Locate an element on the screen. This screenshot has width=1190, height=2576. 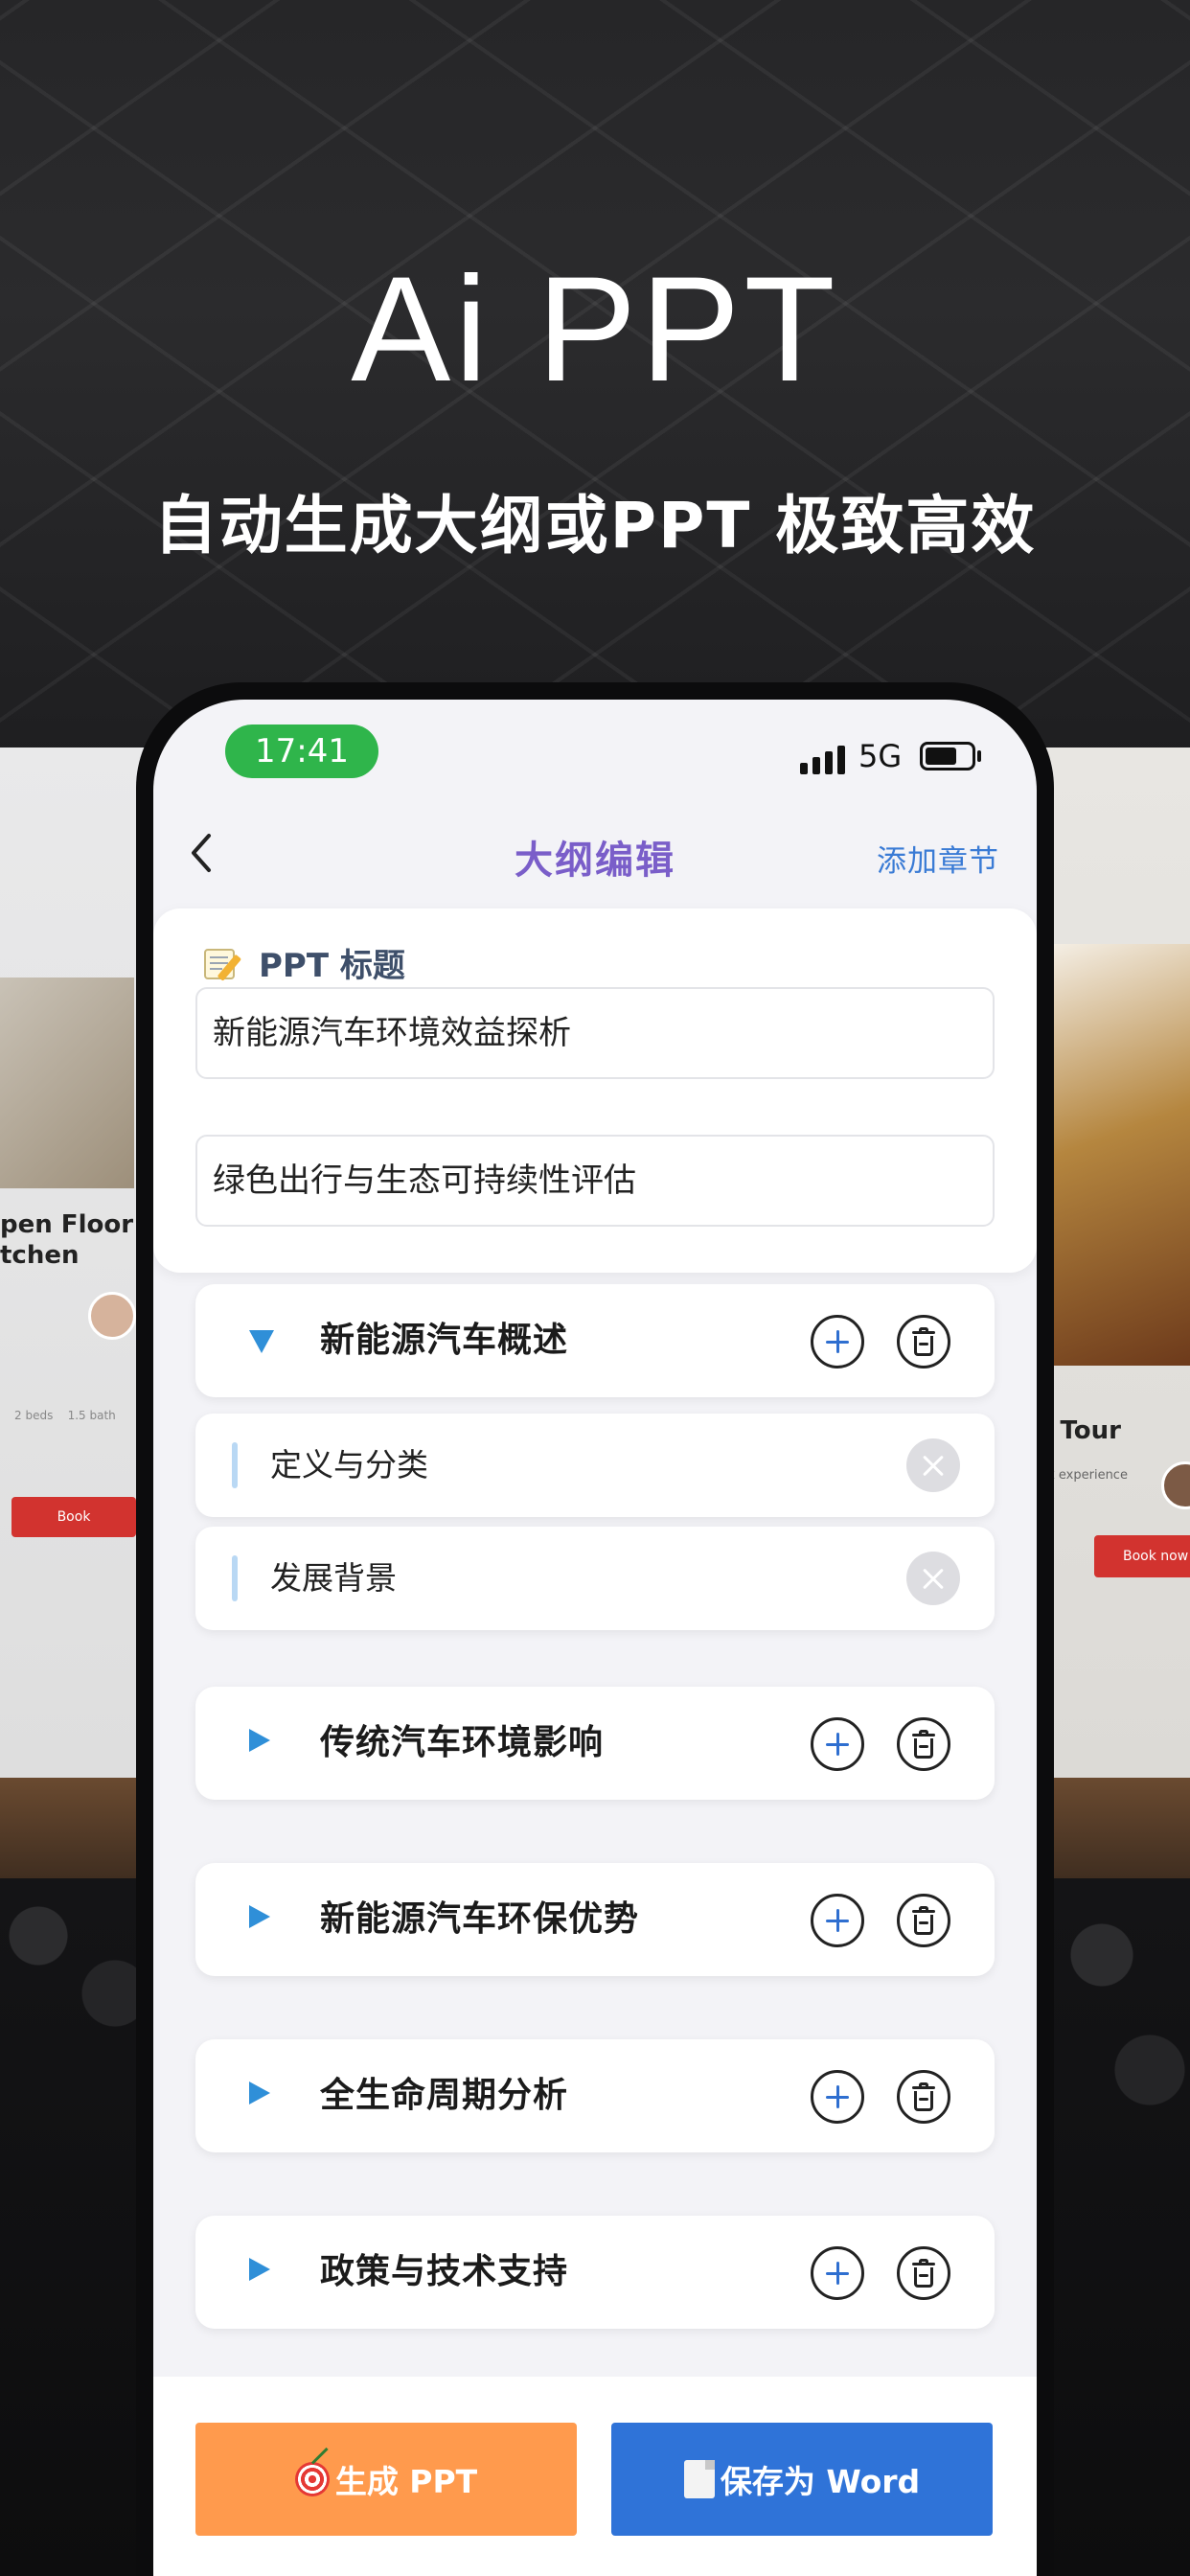
bottom-action-bar: 生成 PPT 保存为 Word is located at coordinates (595, 2476).